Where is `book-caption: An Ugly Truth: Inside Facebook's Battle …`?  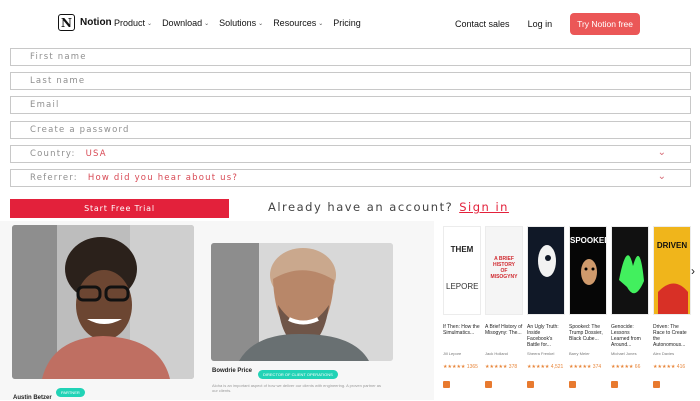 book-caption: An Ugly Truth: Inside Facebook's Battle … is located at coordinates (546, 336).